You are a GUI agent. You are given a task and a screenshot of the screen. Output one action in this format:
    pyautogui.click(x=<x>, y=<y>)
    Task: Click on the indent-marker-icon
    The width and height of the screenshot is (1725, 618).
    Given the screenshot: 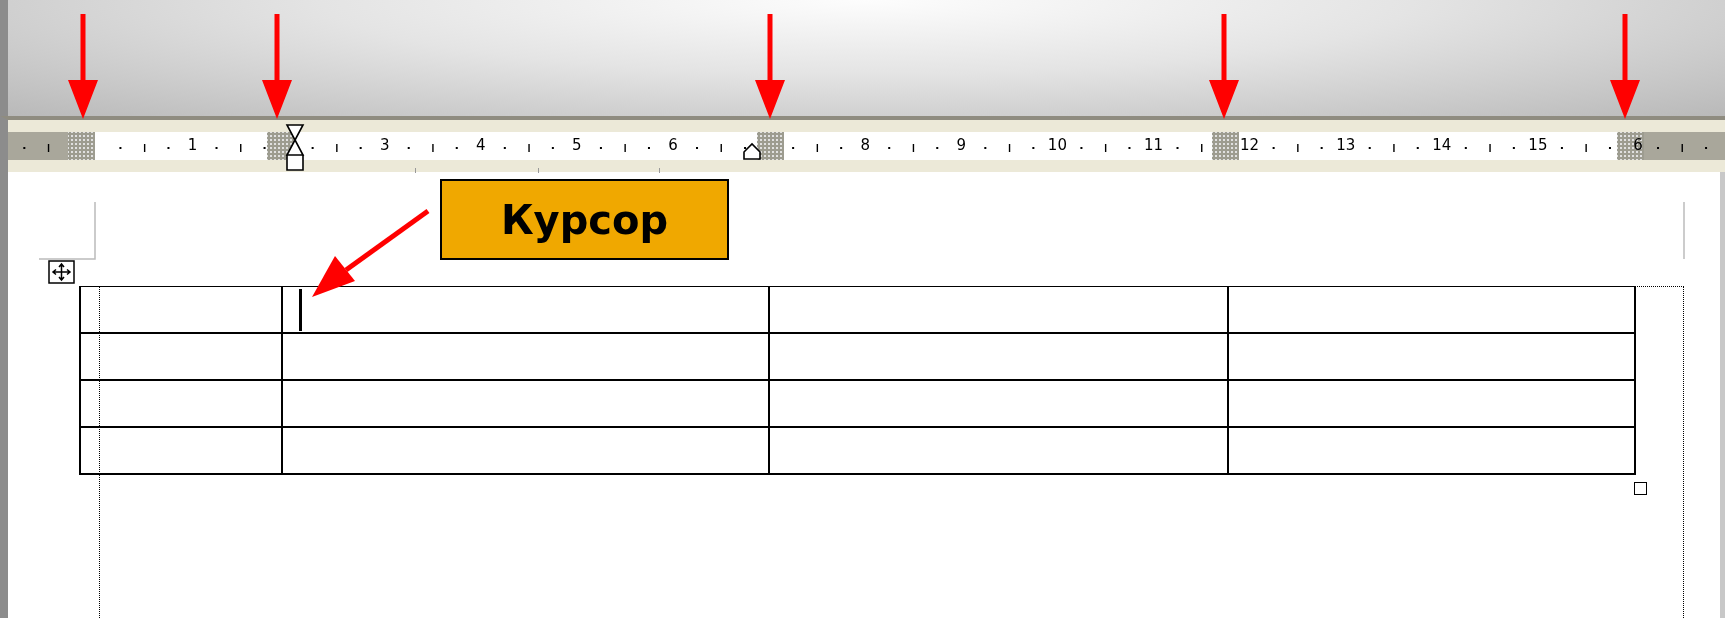 What is the action you would take?
    pyautogui.click(x=295, y=149)
    